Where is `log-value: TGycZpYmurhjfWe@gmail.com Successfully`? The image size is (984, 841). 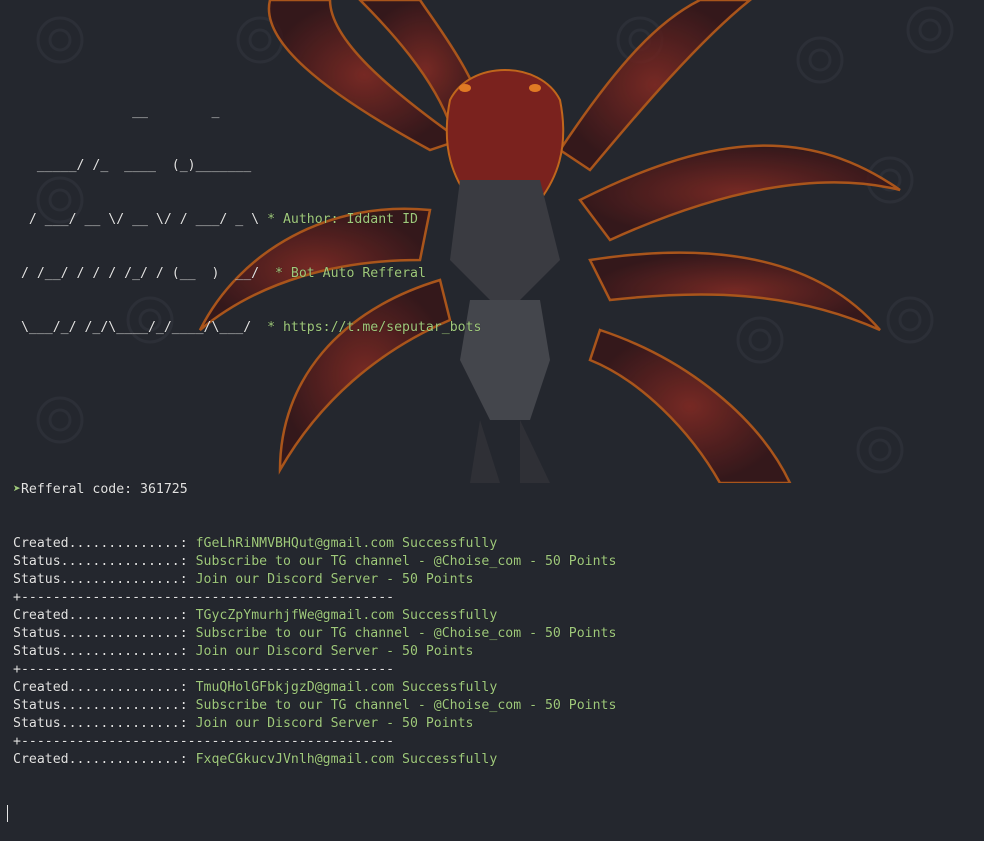 log-value: TGycZpYmurhjfWe@gmail.com Successfully is located at coordinates (342, 615).